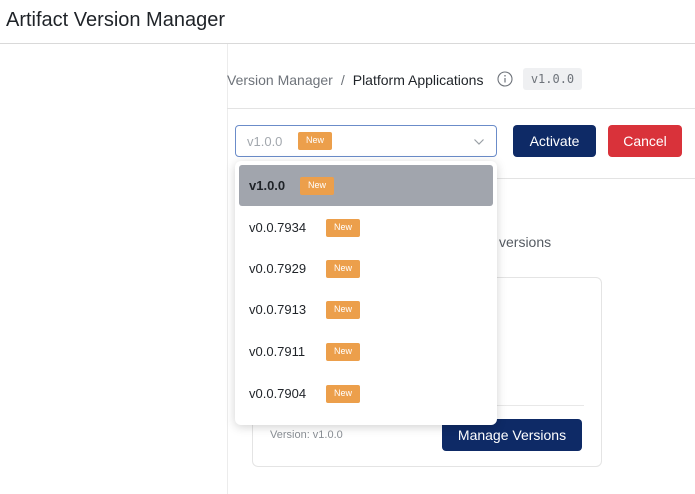 This screenshot has width=695, height=494. Describe the element at coordinates (115, 20) in the screenshot. I see `app-title: Artifact Version Manager` at that location.